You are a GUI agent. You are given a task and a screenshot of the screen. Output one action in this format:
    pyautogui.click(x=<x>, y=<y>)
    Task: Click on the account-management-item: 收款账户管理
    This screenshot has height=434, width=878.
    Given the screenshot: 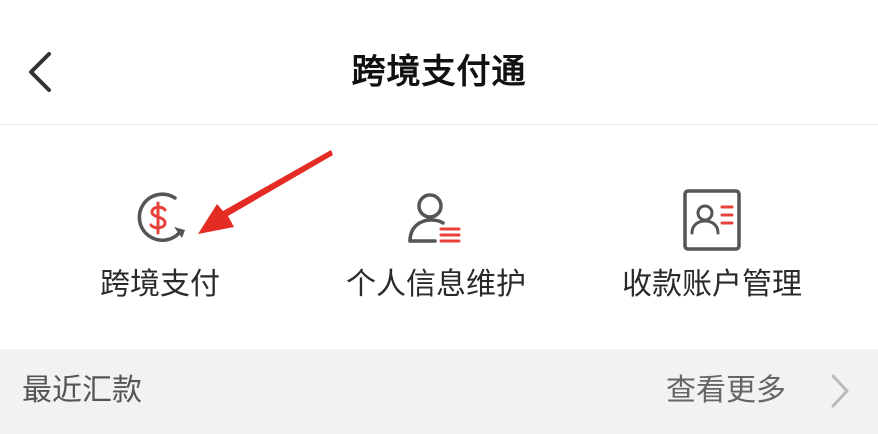 What is the action you would take?
    pyautogui.click(x=712, y=260)
    